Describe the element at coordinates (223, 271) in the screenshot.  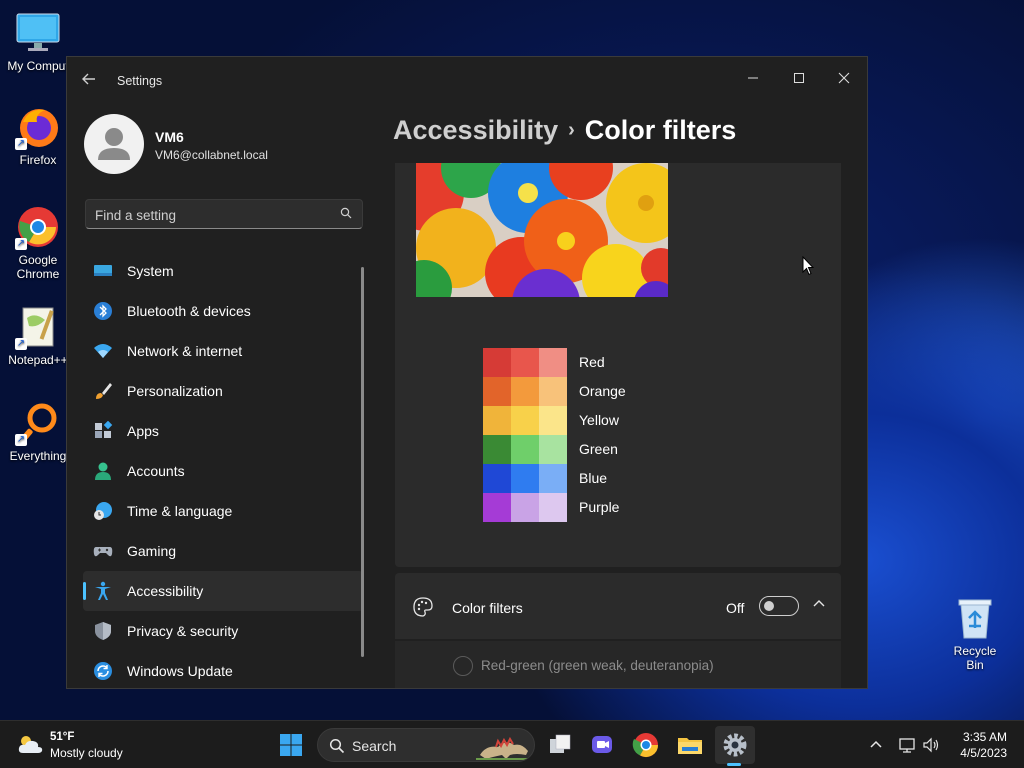
I see `sidebar-item-system: System` at that location.